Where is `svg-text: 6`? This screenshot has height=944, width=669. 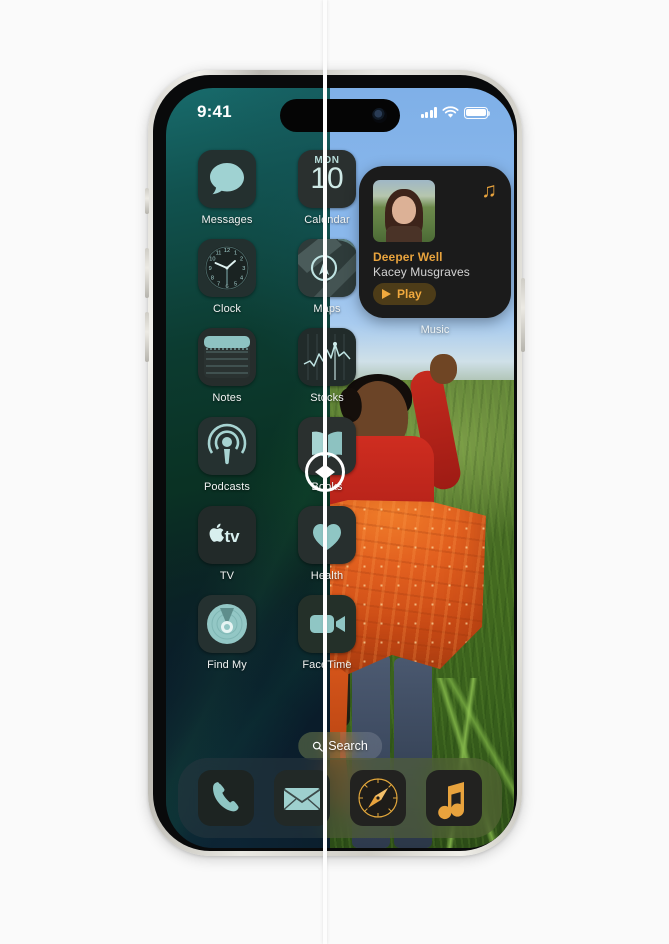
svg-text: 6 is located at coordinates (226, 287).